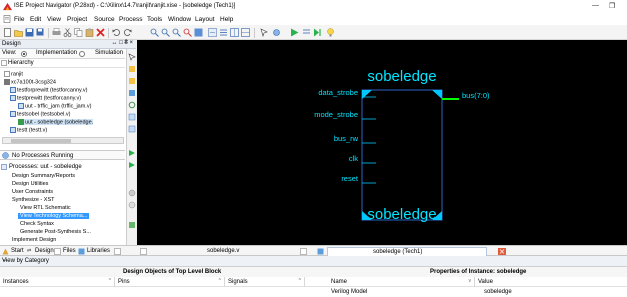 The image size is (627, 297). What do you see at coordinates (34, 240) in the screenshot?
I see `process-implement-design: Implement Design` at bounding box center [34, 240].